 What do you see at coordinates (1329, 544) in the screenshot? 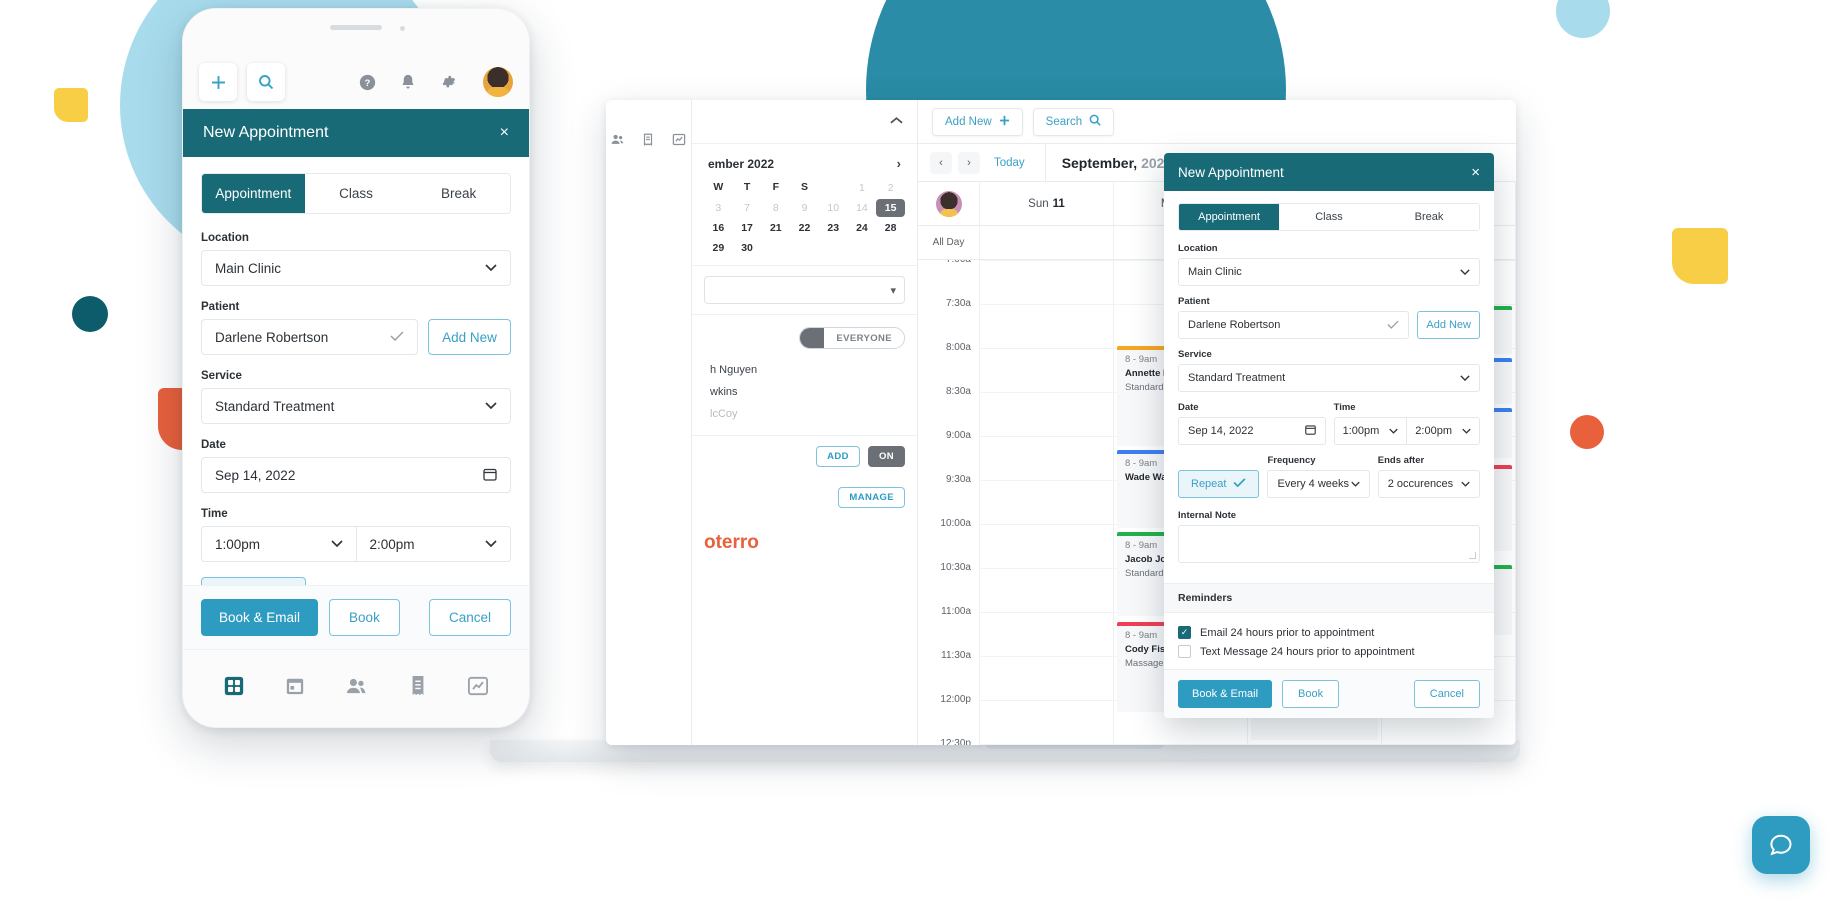
I see `internal-note-textarea` at bounding box center [1329, 544].